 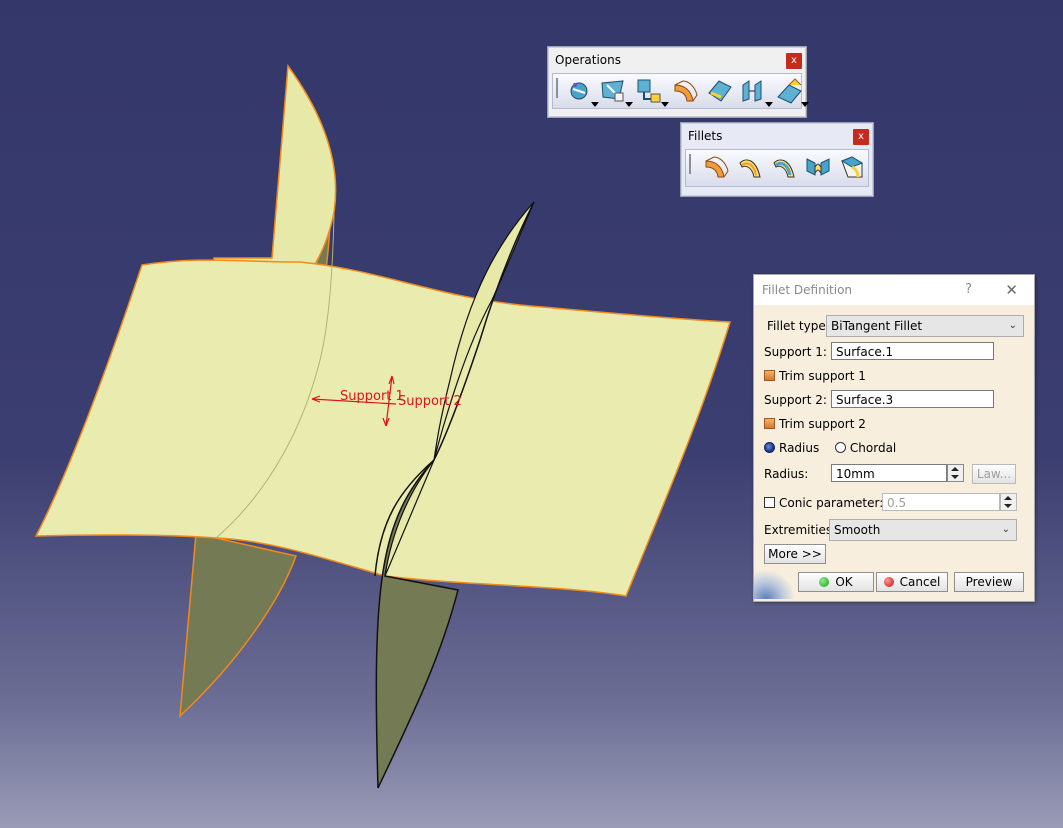 What do you see at coordinates (794, 61) in the screenshot?
I see `operations-close-button: x` at bounding box center [794, 61].